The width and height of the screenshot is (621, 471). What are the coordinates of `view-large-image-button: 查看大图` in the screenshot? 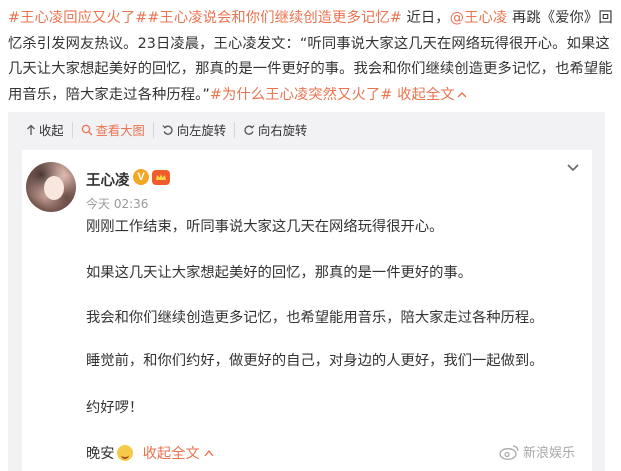 It's located at (112, 130).